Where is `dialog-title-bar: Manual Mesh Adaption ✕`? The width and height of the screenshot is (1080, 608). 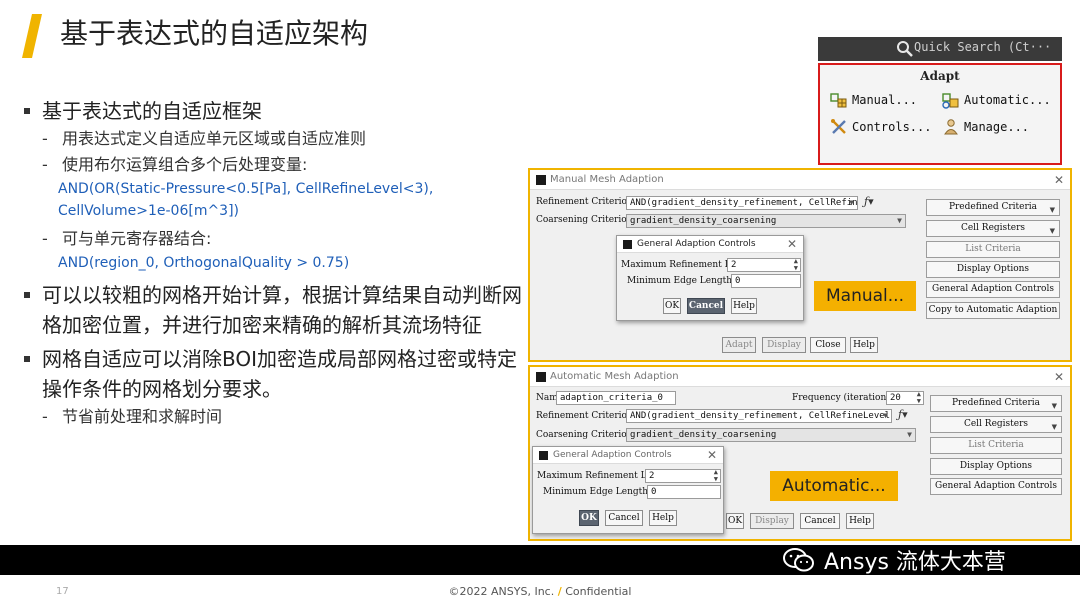
dialog-title-bar: Manual Mesh Adaption ✕ is located at coordinates (800, 180).